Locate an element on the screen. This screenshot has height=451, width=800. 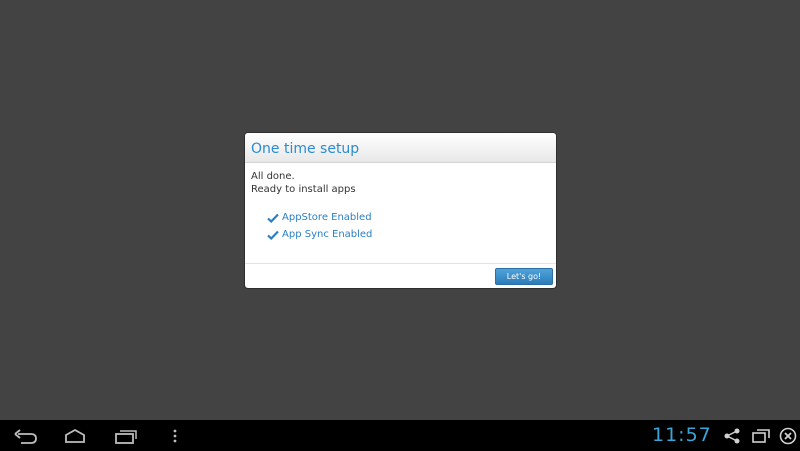
check-item-appstore: AppStore Enabled is located at coordinates (411, 217).